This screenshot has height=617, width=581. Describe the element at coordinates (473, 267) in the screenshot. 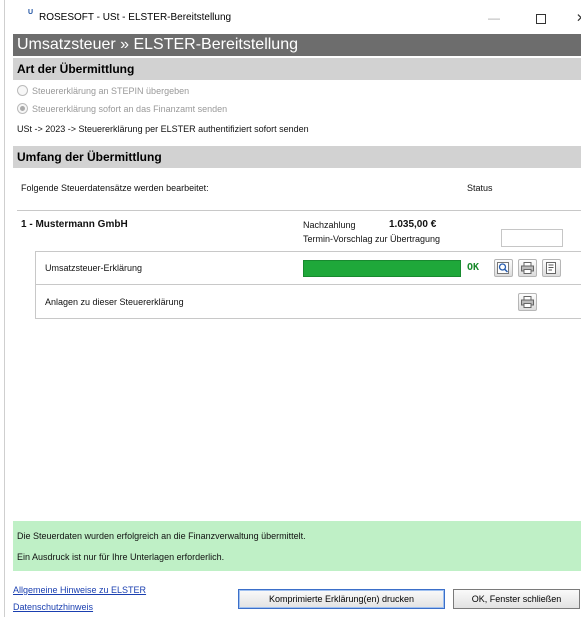

I see `status-ok: OK` at that location.